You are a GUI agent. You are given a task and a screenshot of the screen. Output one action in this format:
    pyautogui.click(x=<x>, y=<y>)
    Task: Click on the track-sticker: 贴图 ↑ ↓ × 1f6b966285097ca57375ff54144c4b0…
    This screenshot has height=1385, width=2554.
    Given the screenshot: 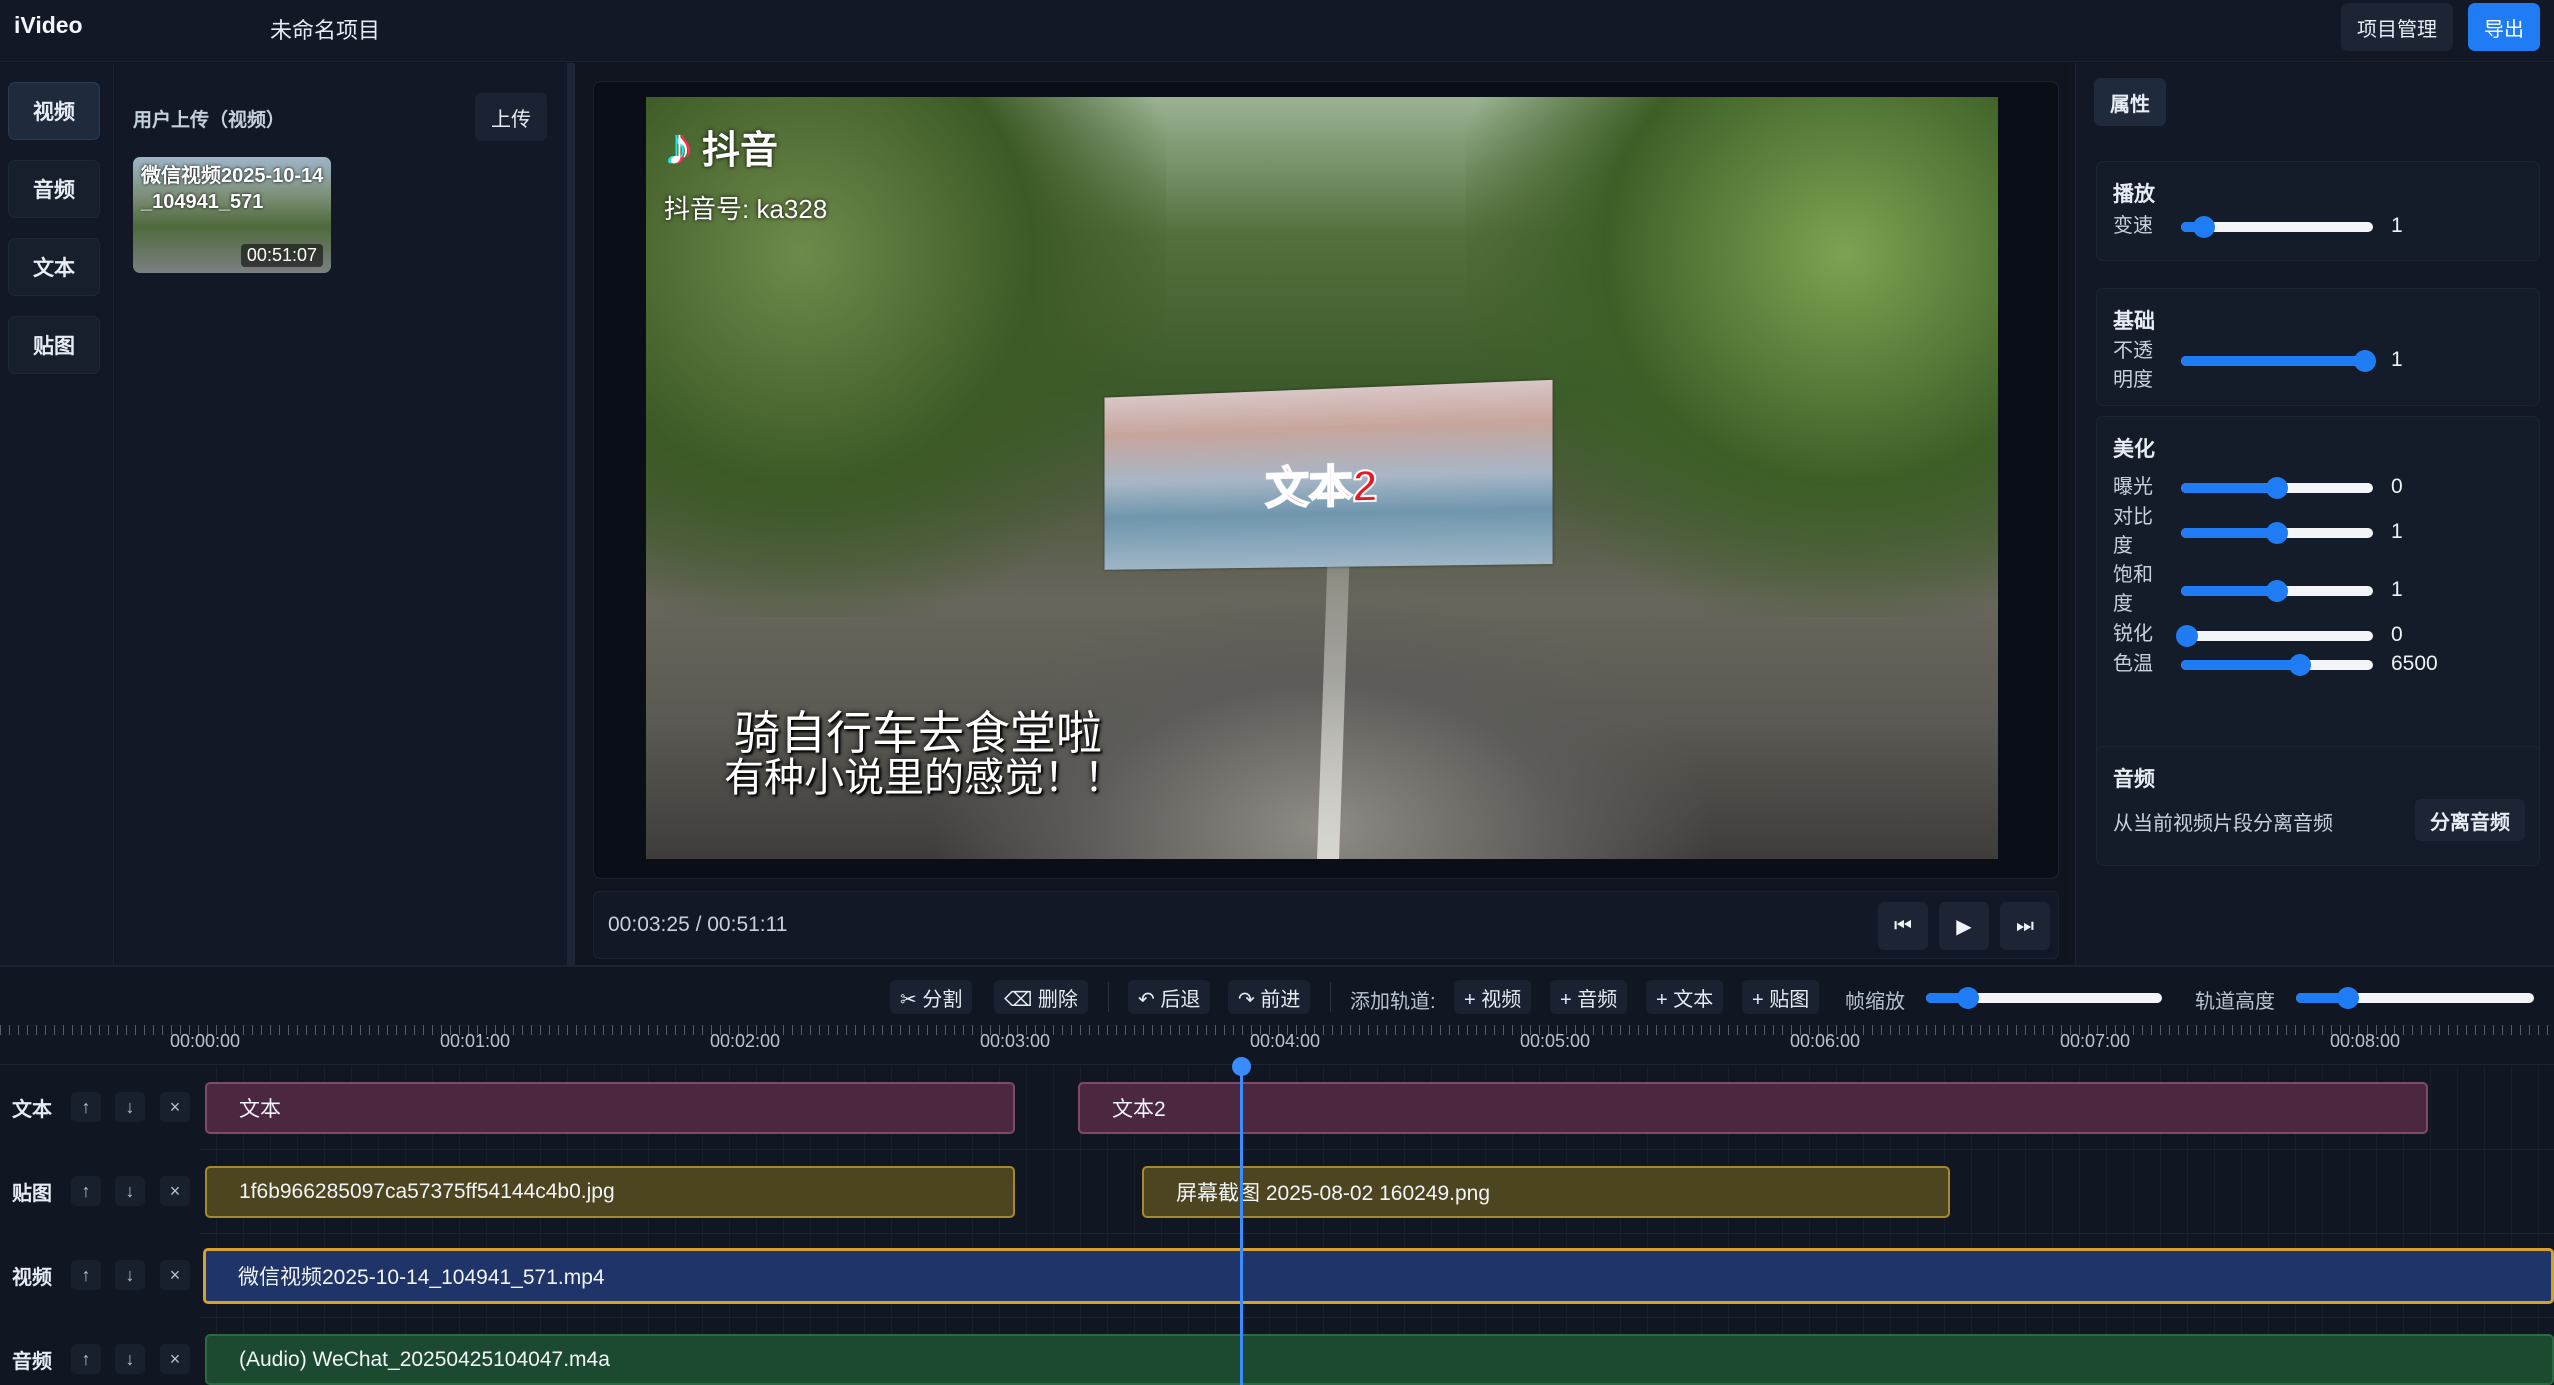 What is the action you would take?
    pyautogui.click(x=1277, y=1192)
    